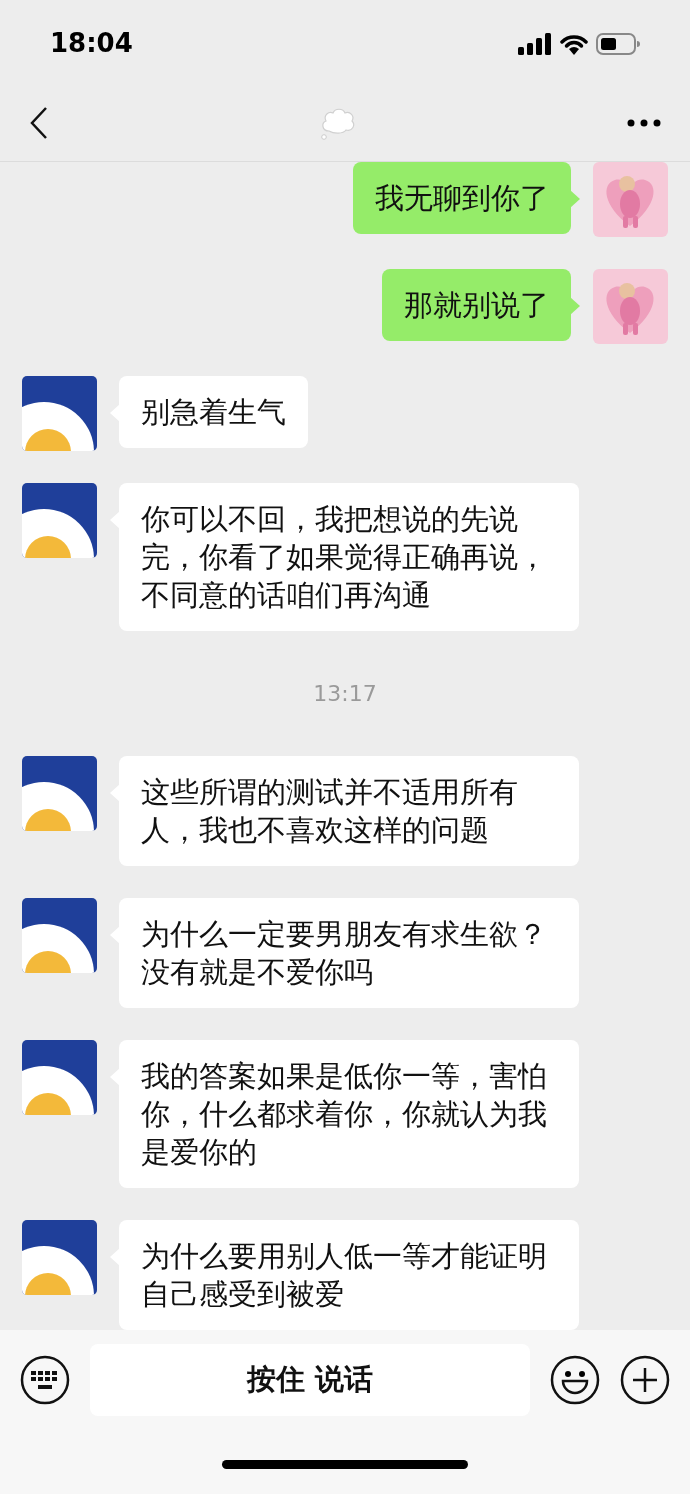 The image size is (690, 1494). Describe the element at coordinates (310, 1380) in the screenshot. I see `hold-to-talk-button: 按住 说话` at that location.